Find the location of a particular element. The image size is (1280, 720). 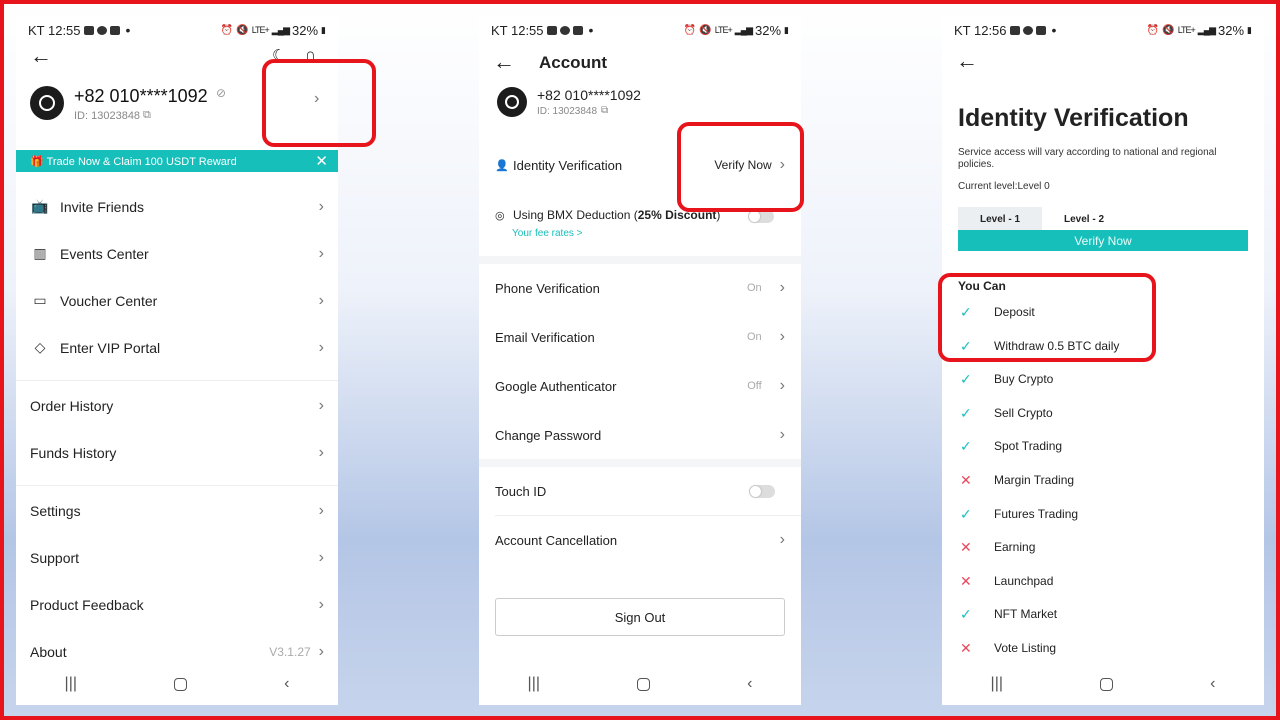

permission-item: ✕ Vote Listing is located at coordinates (1008, 648).